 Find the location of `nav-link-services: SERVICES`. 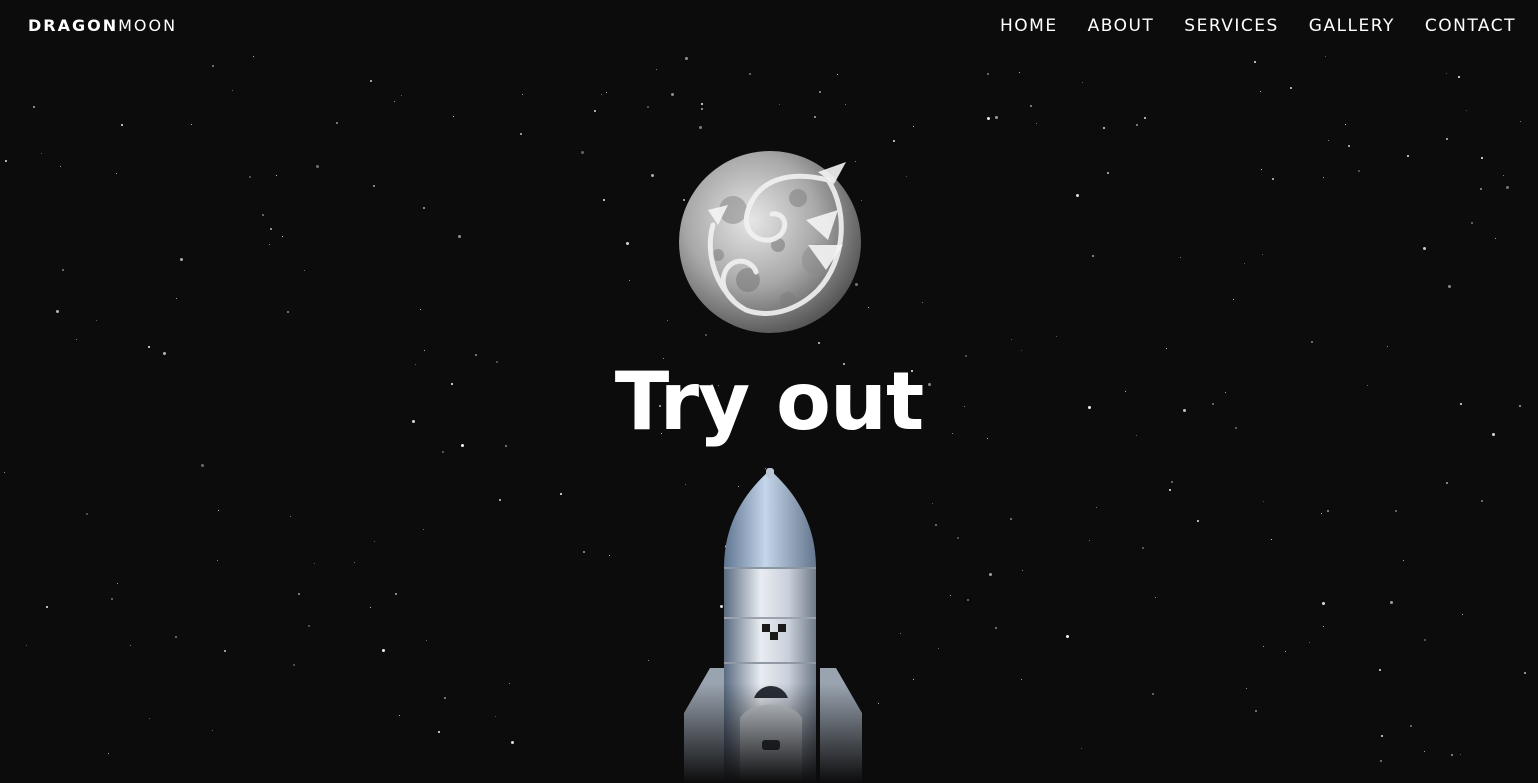

nav-link-services: SERVICES is located at coordinates (1231, 26).